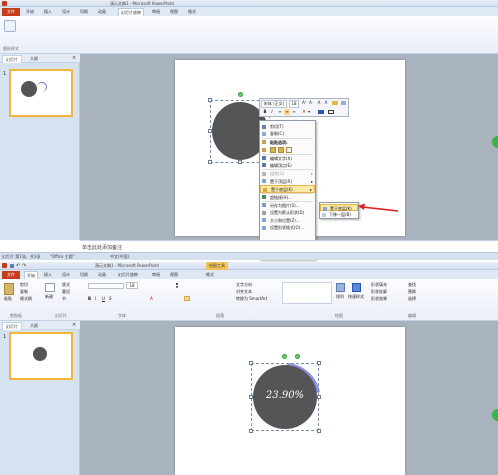 The width and height of the screenshot is (498, 475). I want to click on tab-slideshow-2: 幻灯片放映, so click(128, 275).